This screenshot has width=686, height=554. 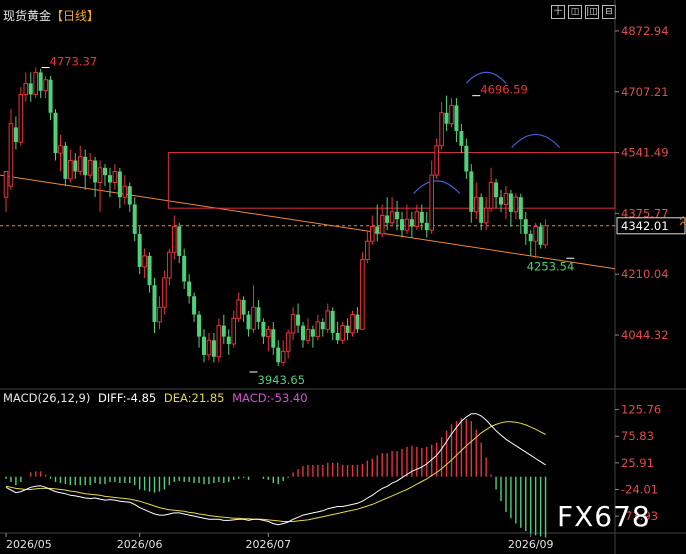 I want to click on date-label: 2026/05, so click(x=29, y=544).